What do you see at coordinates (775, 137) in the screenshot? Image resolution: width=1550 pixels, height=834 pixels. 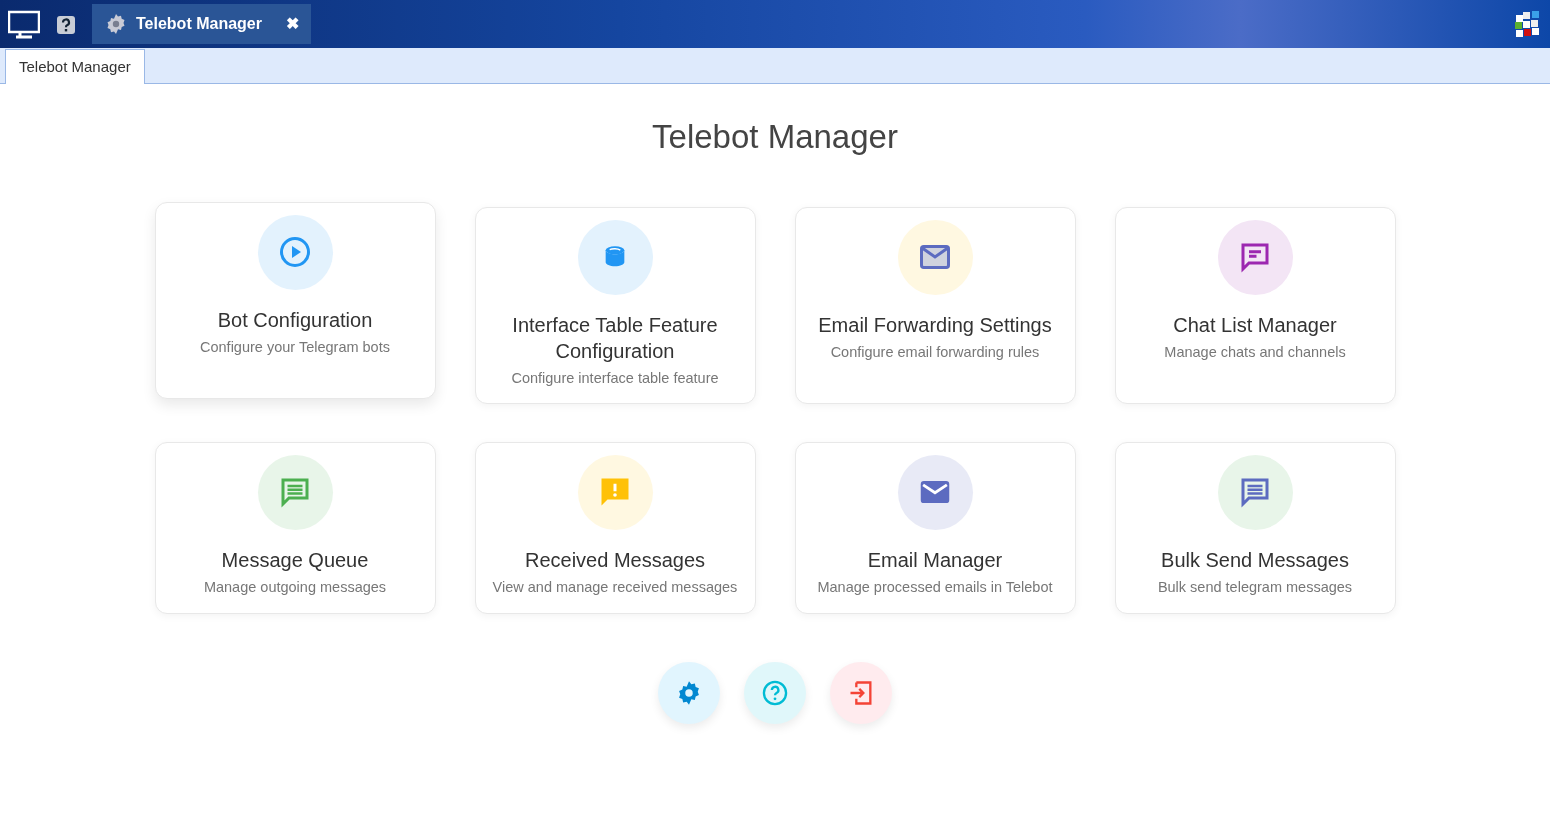 I see `page-heading: Telebot Manager` at bounding box center [775, 137].